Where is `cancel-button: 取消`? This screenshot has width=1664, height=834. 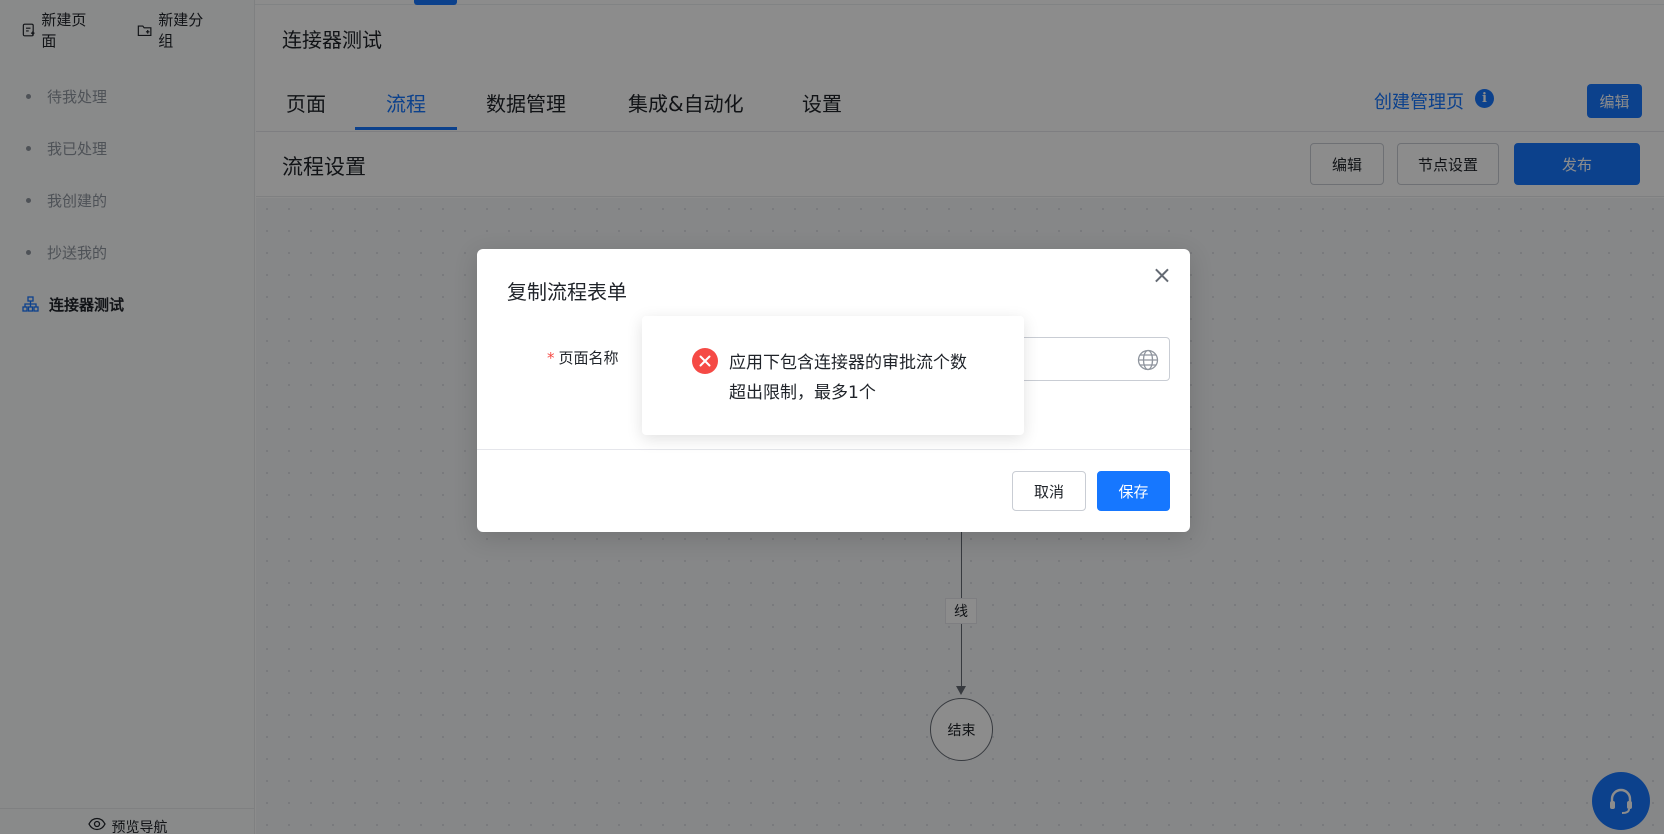 cancel-button: 取消 is located at coordinates (1049, 491).